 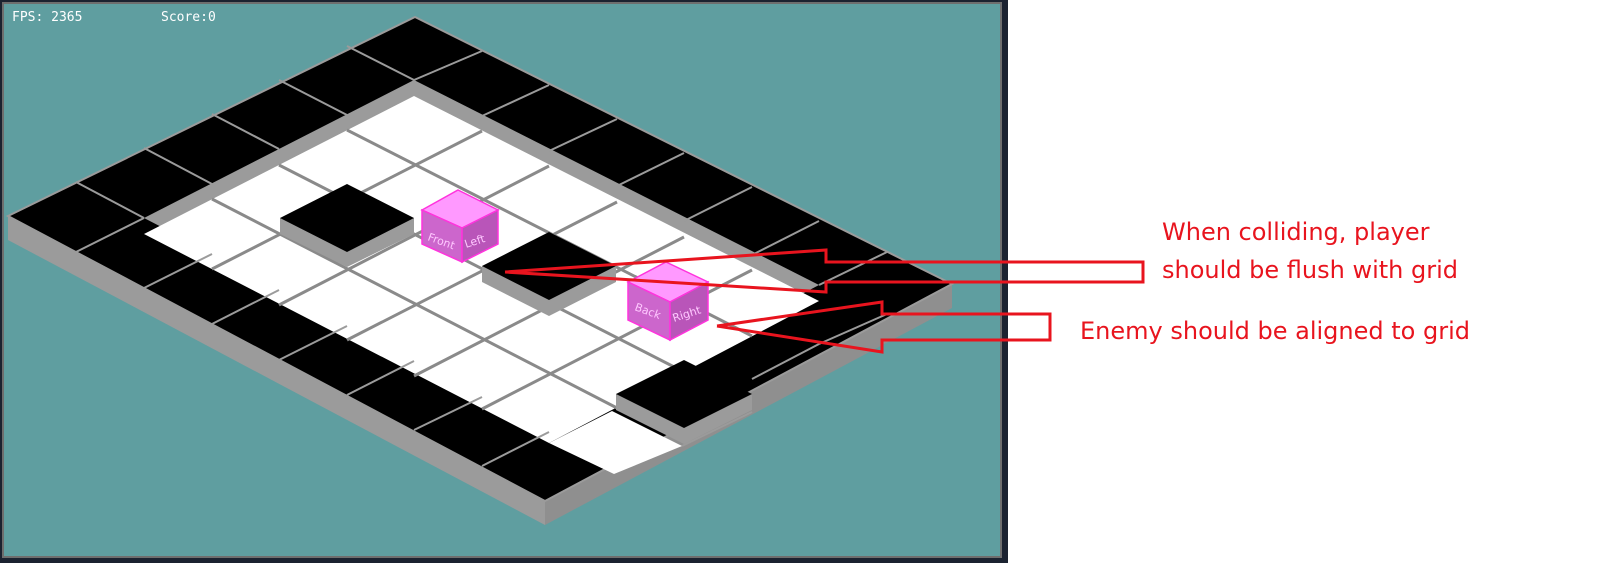 I want to click on enemy-note-line: Enemy should be aligned to grid, so click(x=1275, y=331).